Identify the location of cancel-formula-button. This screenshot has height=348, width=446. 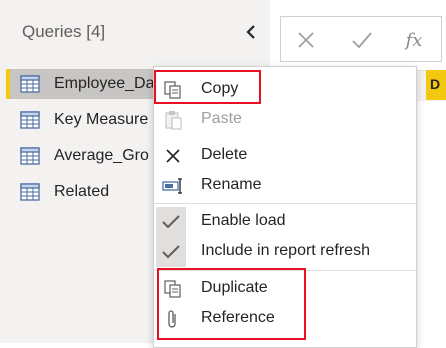
(306, 40).